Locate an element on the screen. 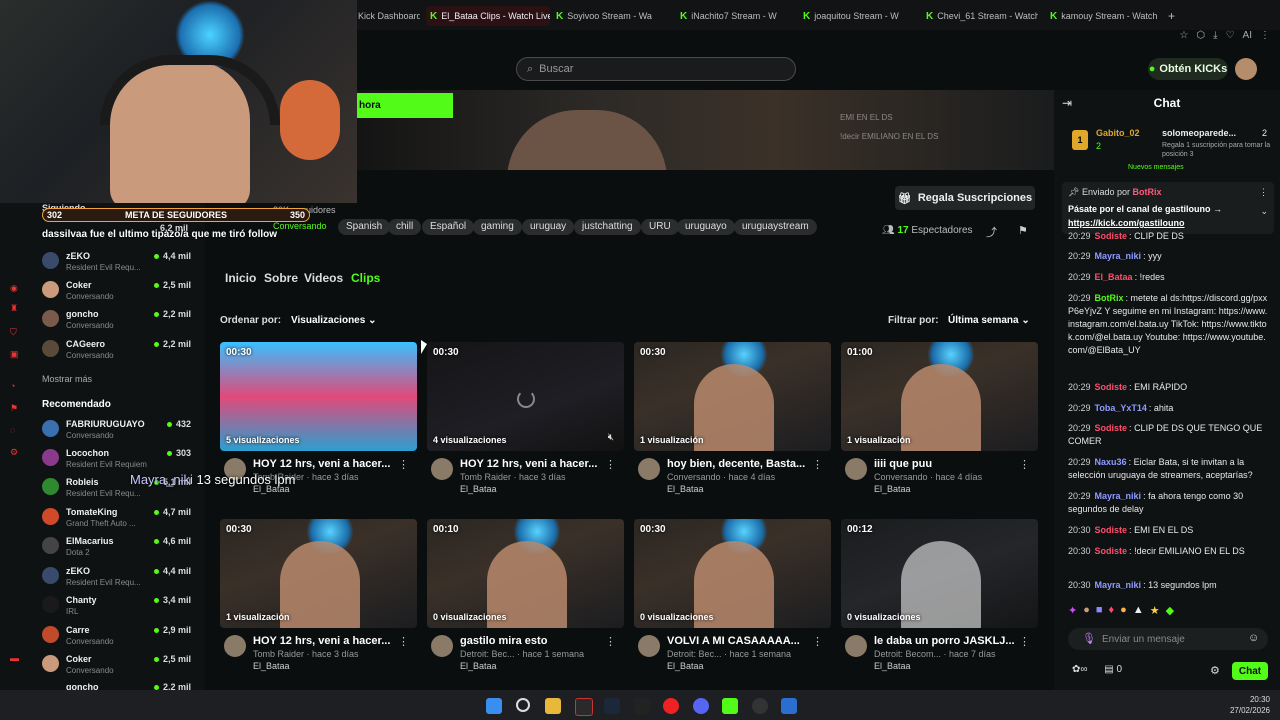  kick-app-icon is located at coordinates (730, 706).